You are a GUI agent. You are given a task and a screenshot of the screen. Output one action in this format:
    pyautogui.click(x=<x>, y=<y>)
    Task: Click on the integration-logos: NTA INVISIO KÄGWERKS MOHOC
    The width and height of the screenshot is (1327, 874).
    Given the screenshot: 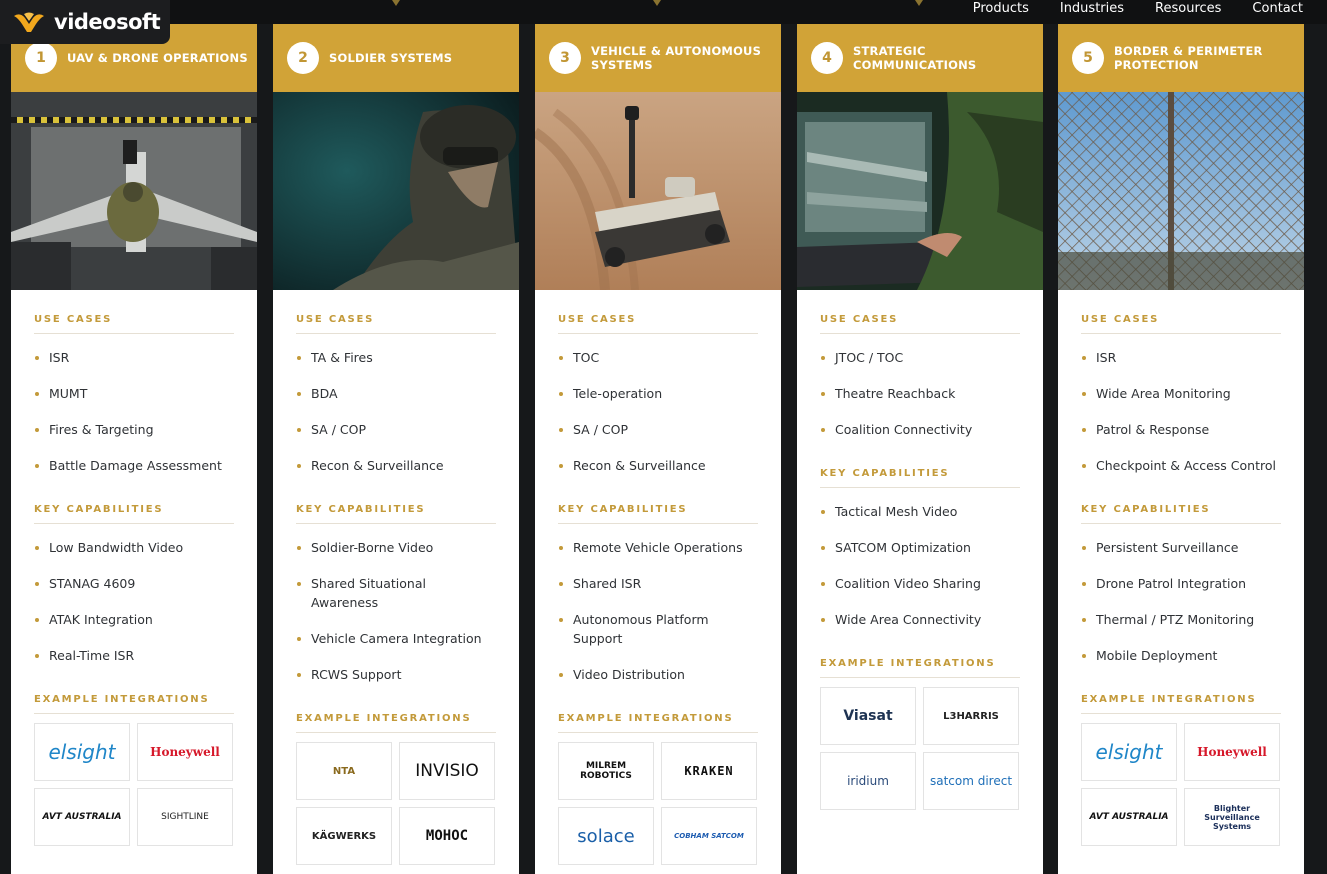 What is the action you would take?
    pyautogui.click(x=396, y=803)
    